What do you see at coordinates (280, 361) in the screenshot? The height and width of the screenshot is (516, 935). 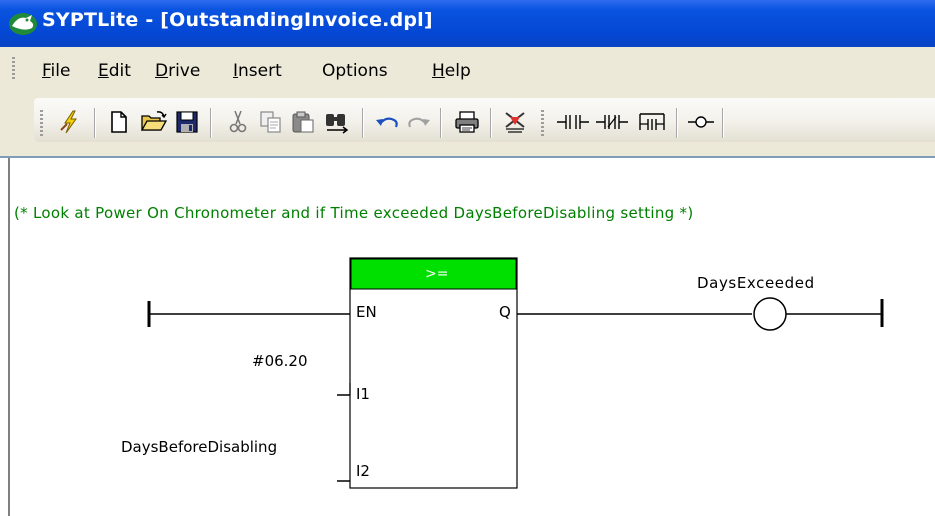 I see `input-i1-operand: #06.20` at bounding box center [280, 361].